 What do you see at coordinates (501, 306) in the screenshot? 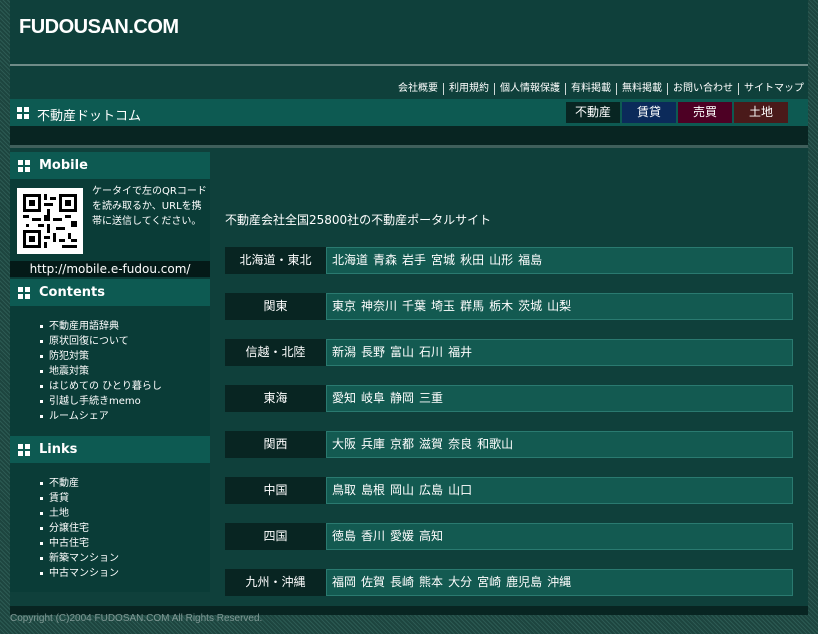
I see `prefecture-link: 栃木` at bounding box center [501, 306].